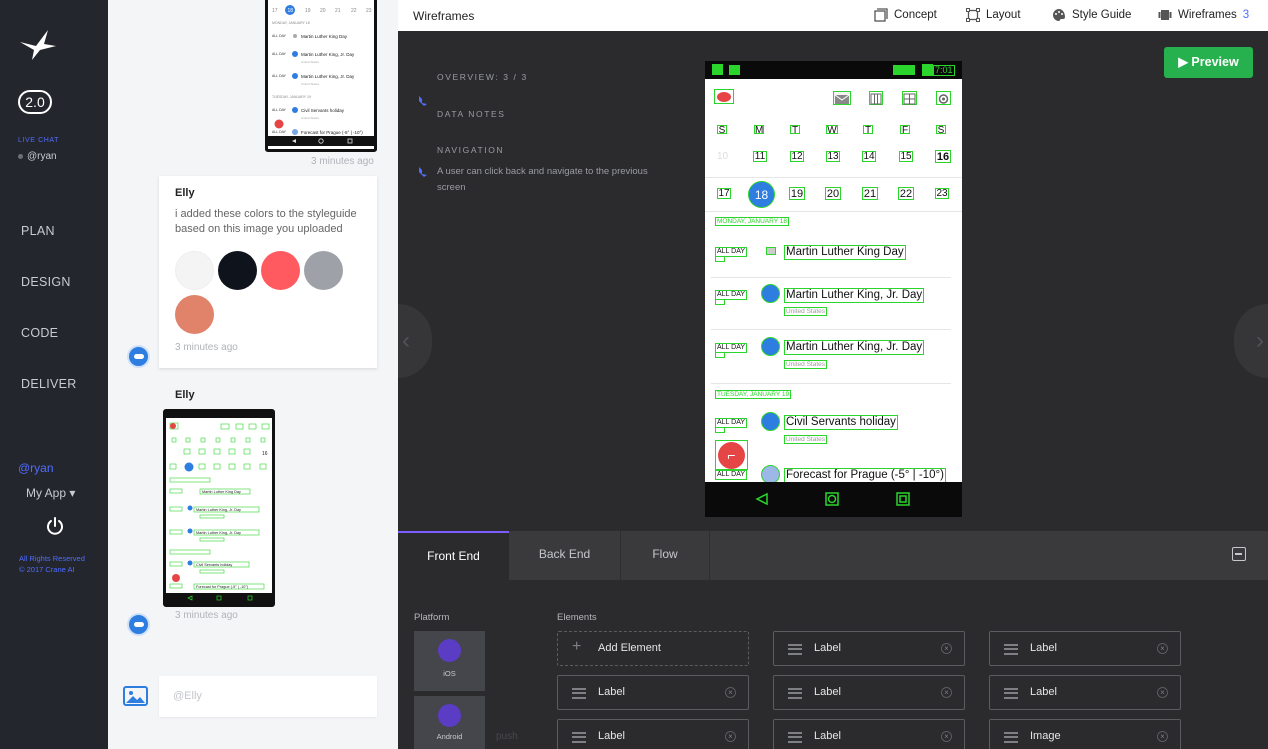 Image resolution: width=1268 pixels, height=749 pixels. I want to click on calendar-day: 12, so click(797, 156).